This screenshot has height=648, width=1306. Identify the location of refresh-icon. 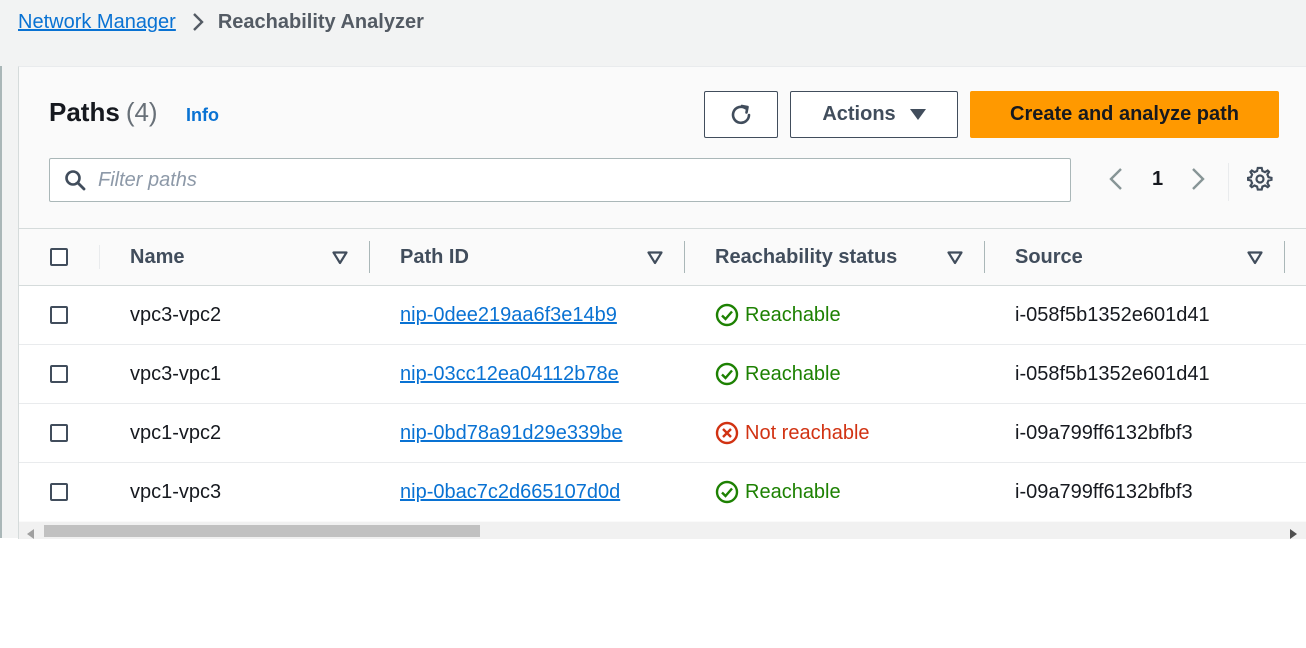
(741, 115).